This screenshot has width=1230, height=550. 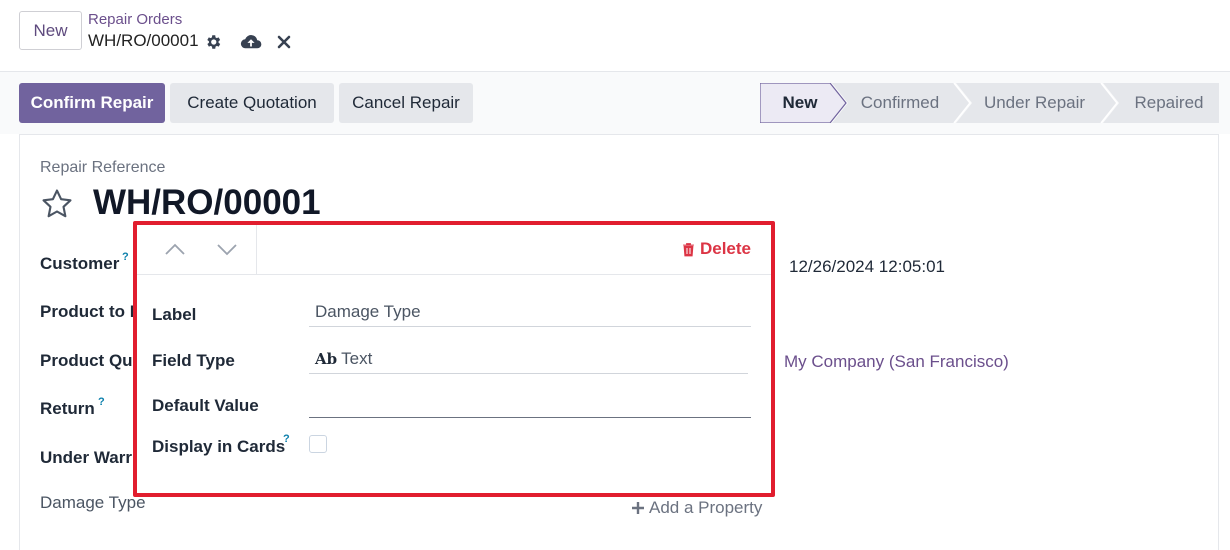 What do you see at coordinates (867, 267) in the screenshot?
I see `scheduled-date-value: 12/26/2024 12:05:01` at bounding box center [867, 267].